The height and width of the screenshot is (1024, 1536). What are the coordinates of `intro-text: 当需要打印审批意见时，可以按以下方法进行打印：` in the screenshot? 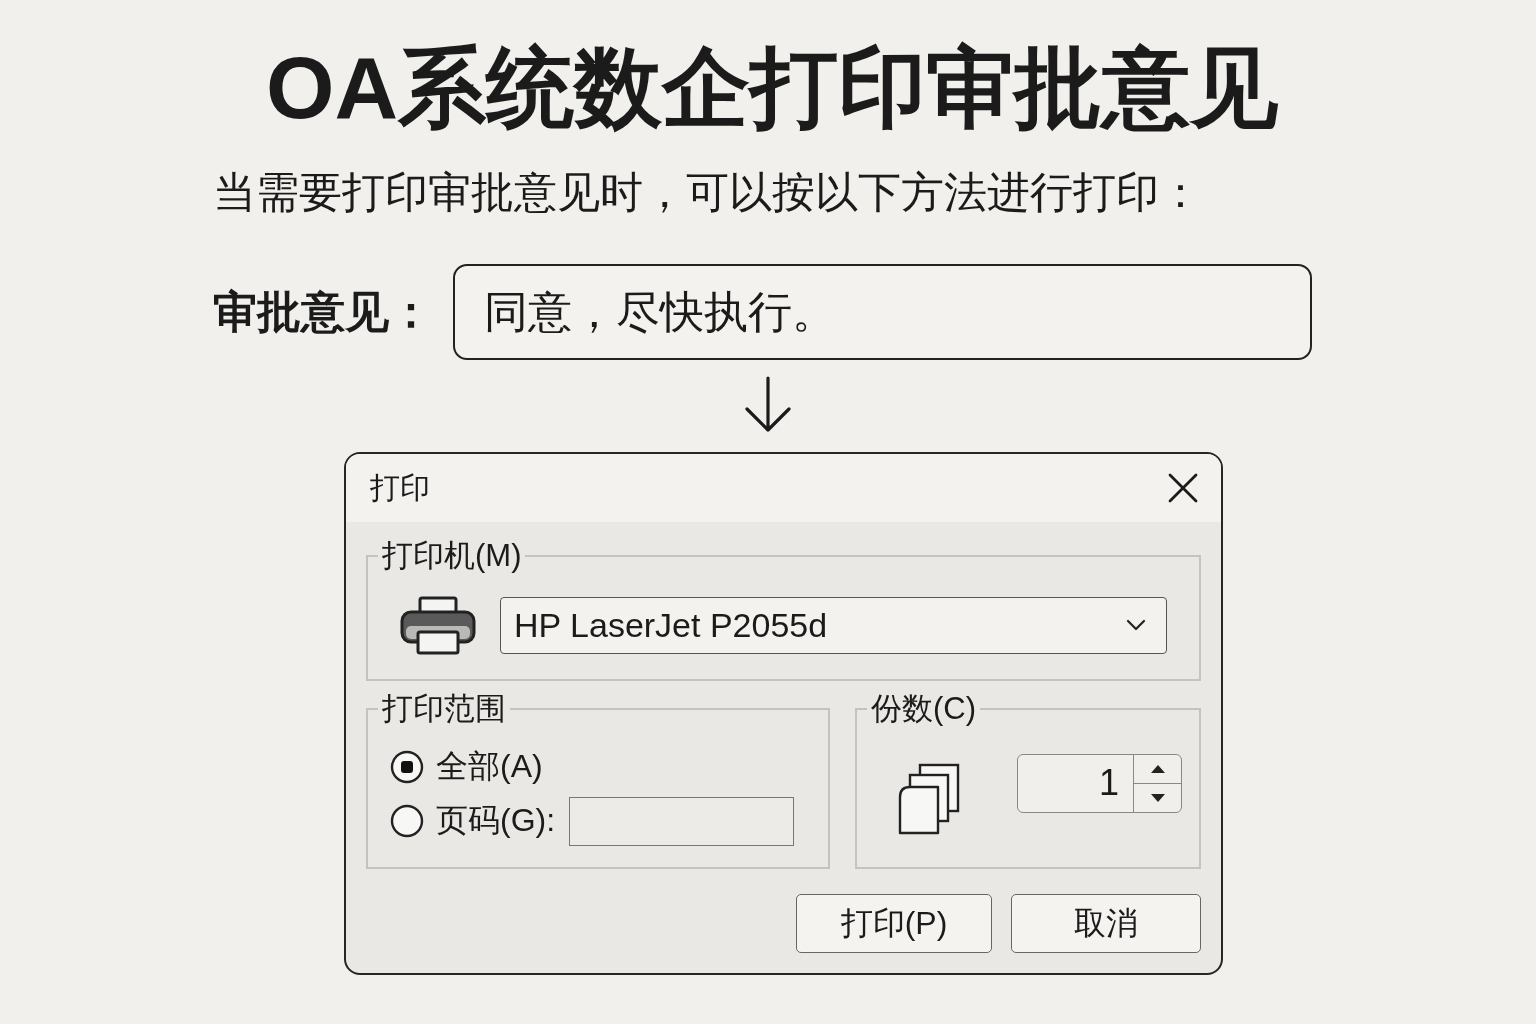 It's located at (707, 192).